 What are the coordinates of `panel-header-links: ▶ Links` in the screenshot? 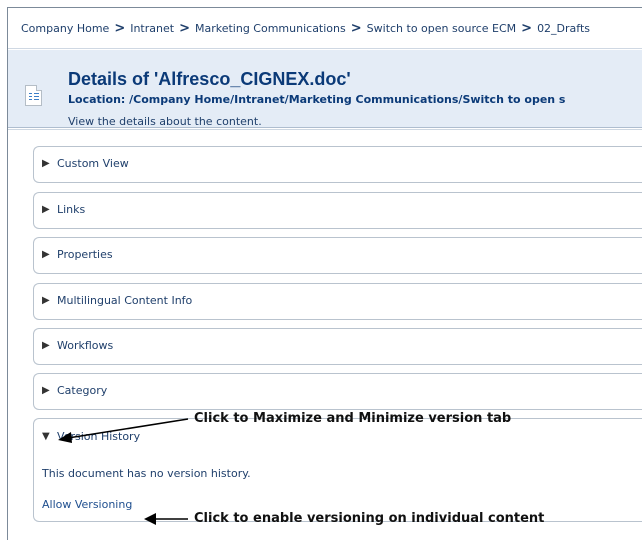 It's located at (338, 209).